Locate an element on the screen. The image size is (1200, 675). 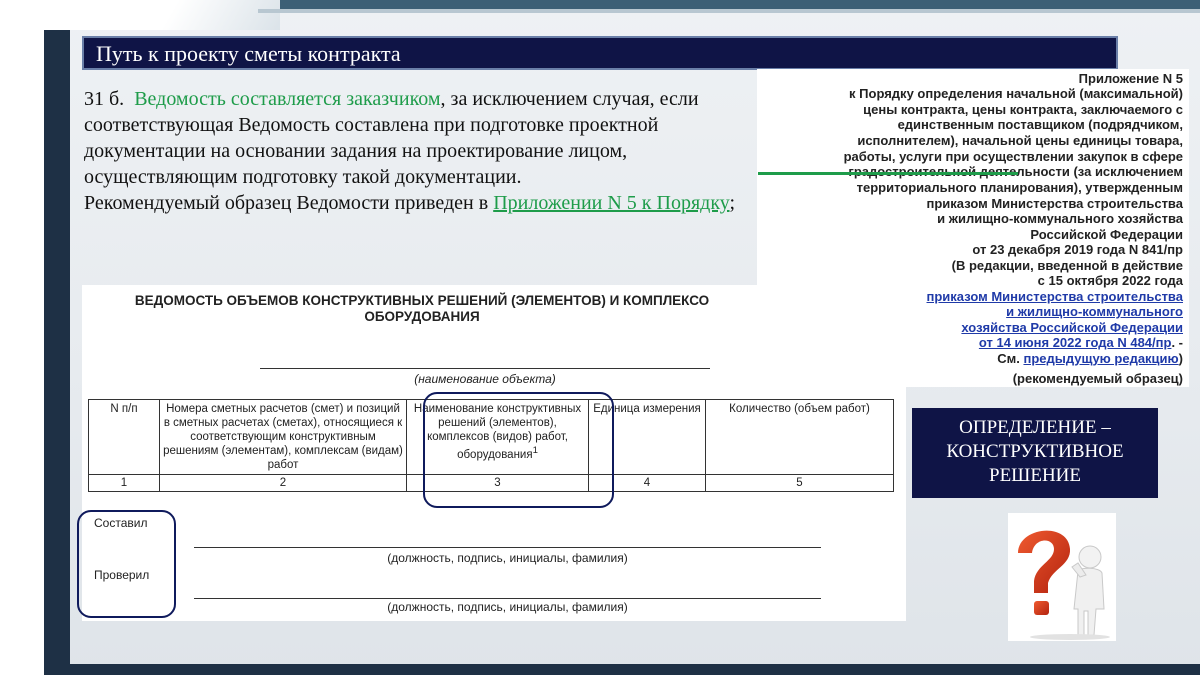
left-margin is located at coordinates (22, 337).